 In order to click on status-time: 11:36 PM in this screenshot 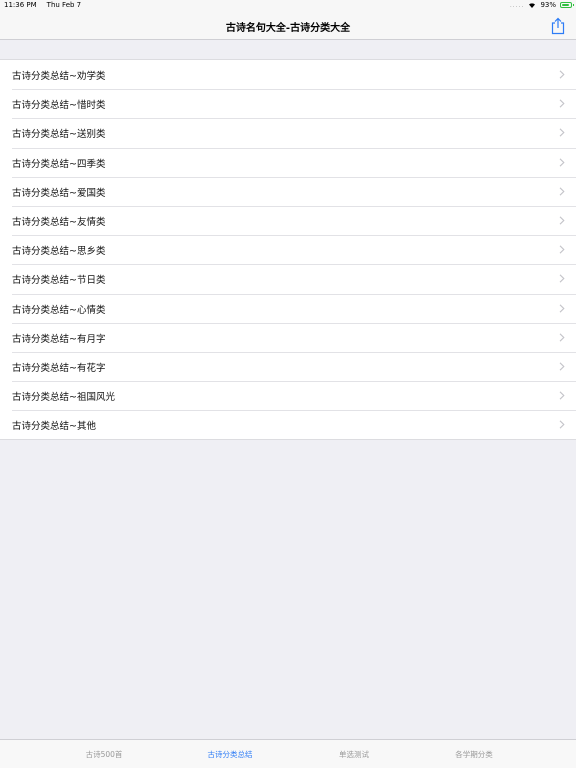, I will do `click(20, 5)`.